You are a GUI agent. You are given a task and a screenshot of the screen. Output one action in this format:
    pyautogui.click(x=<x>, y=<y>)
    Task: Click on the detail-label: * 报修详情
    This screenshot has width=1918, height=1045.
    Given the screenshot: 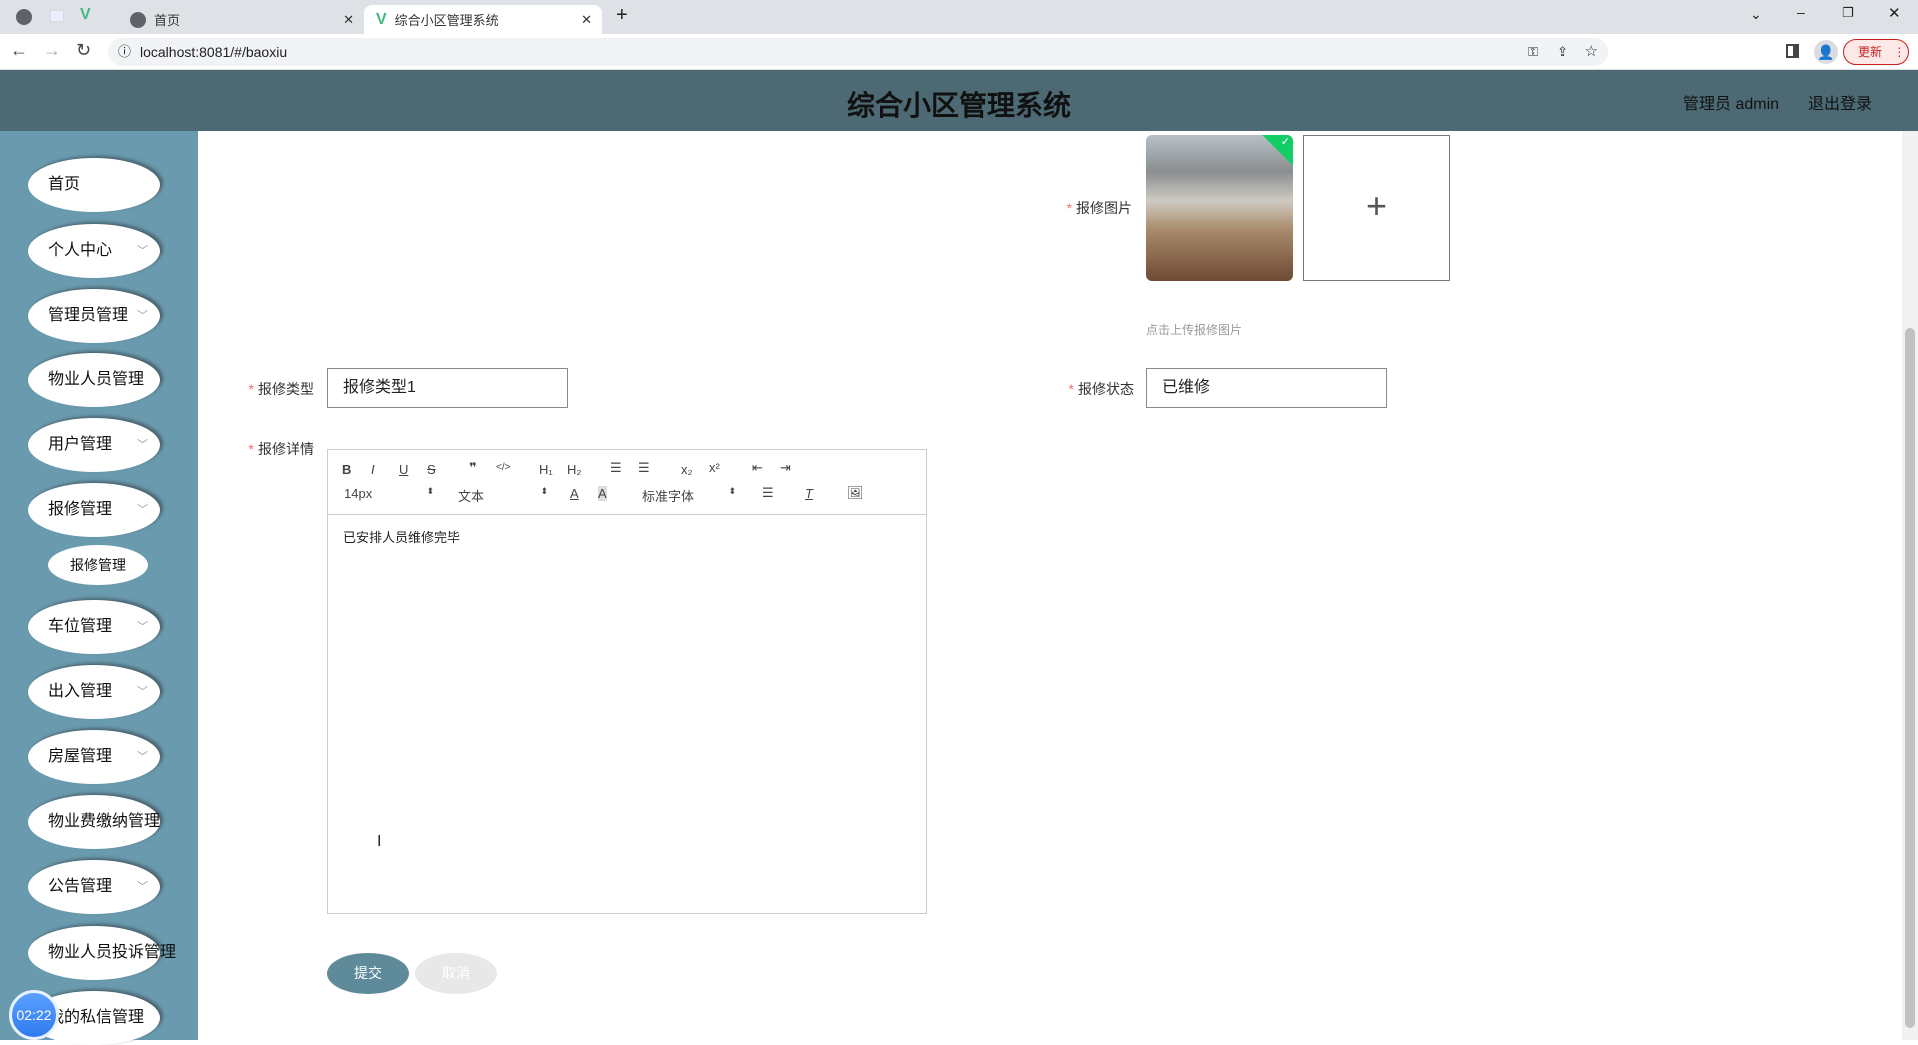 What is the action you would take?
    pyautogui.click(x=281, y=449)
    